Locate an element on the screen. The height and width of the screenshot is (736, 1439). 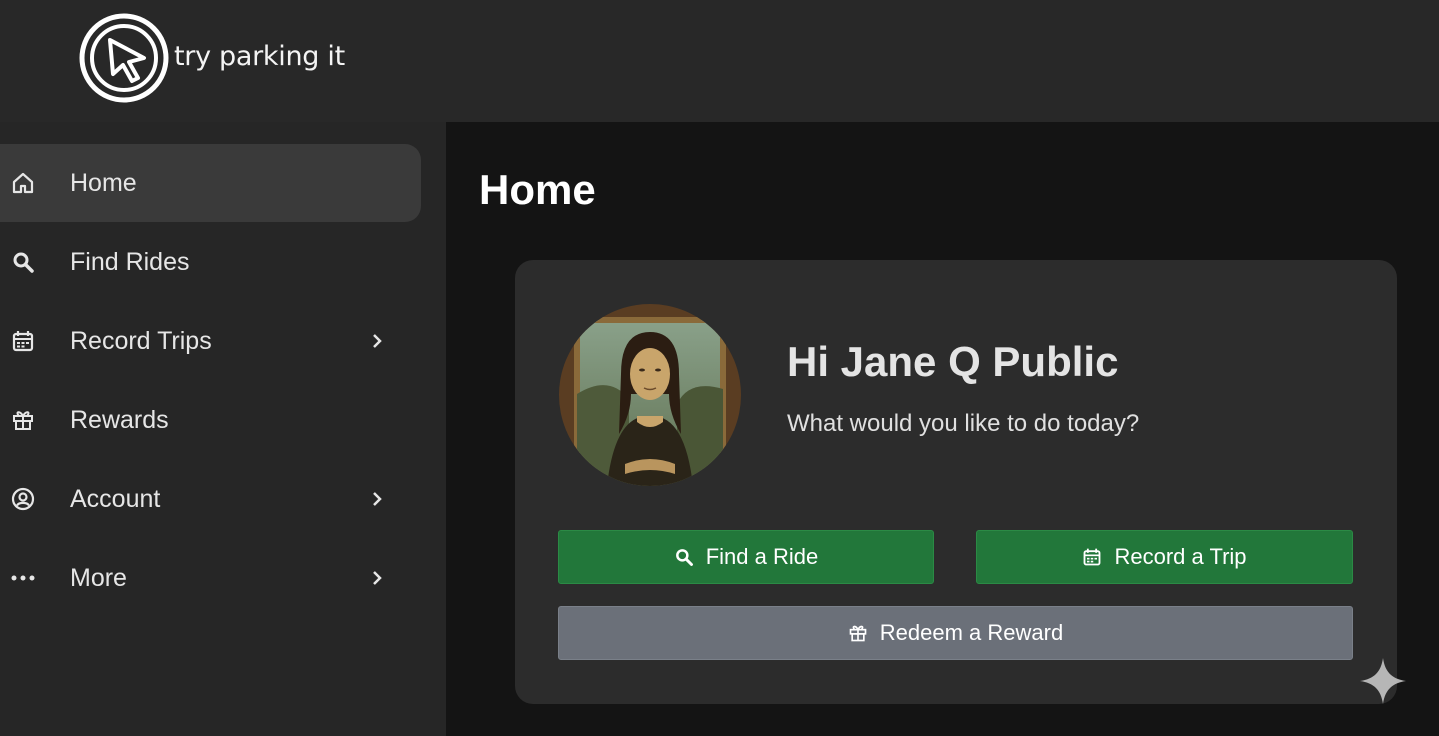
sidebar-item-label: Account is located at coordinates (115, 498).